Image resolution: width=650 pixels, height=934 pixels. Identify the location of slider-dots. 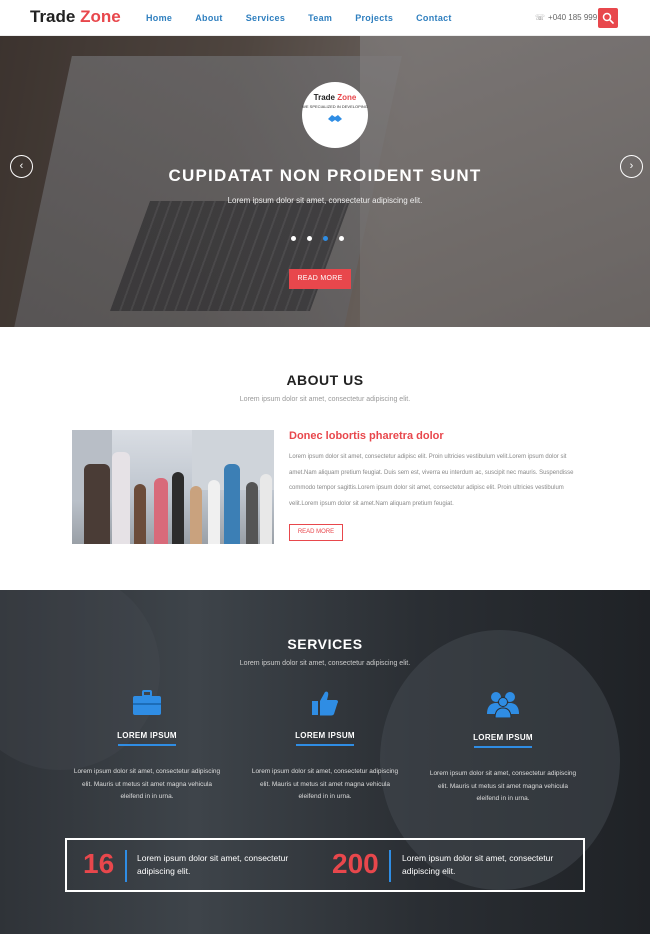
(317, 238).